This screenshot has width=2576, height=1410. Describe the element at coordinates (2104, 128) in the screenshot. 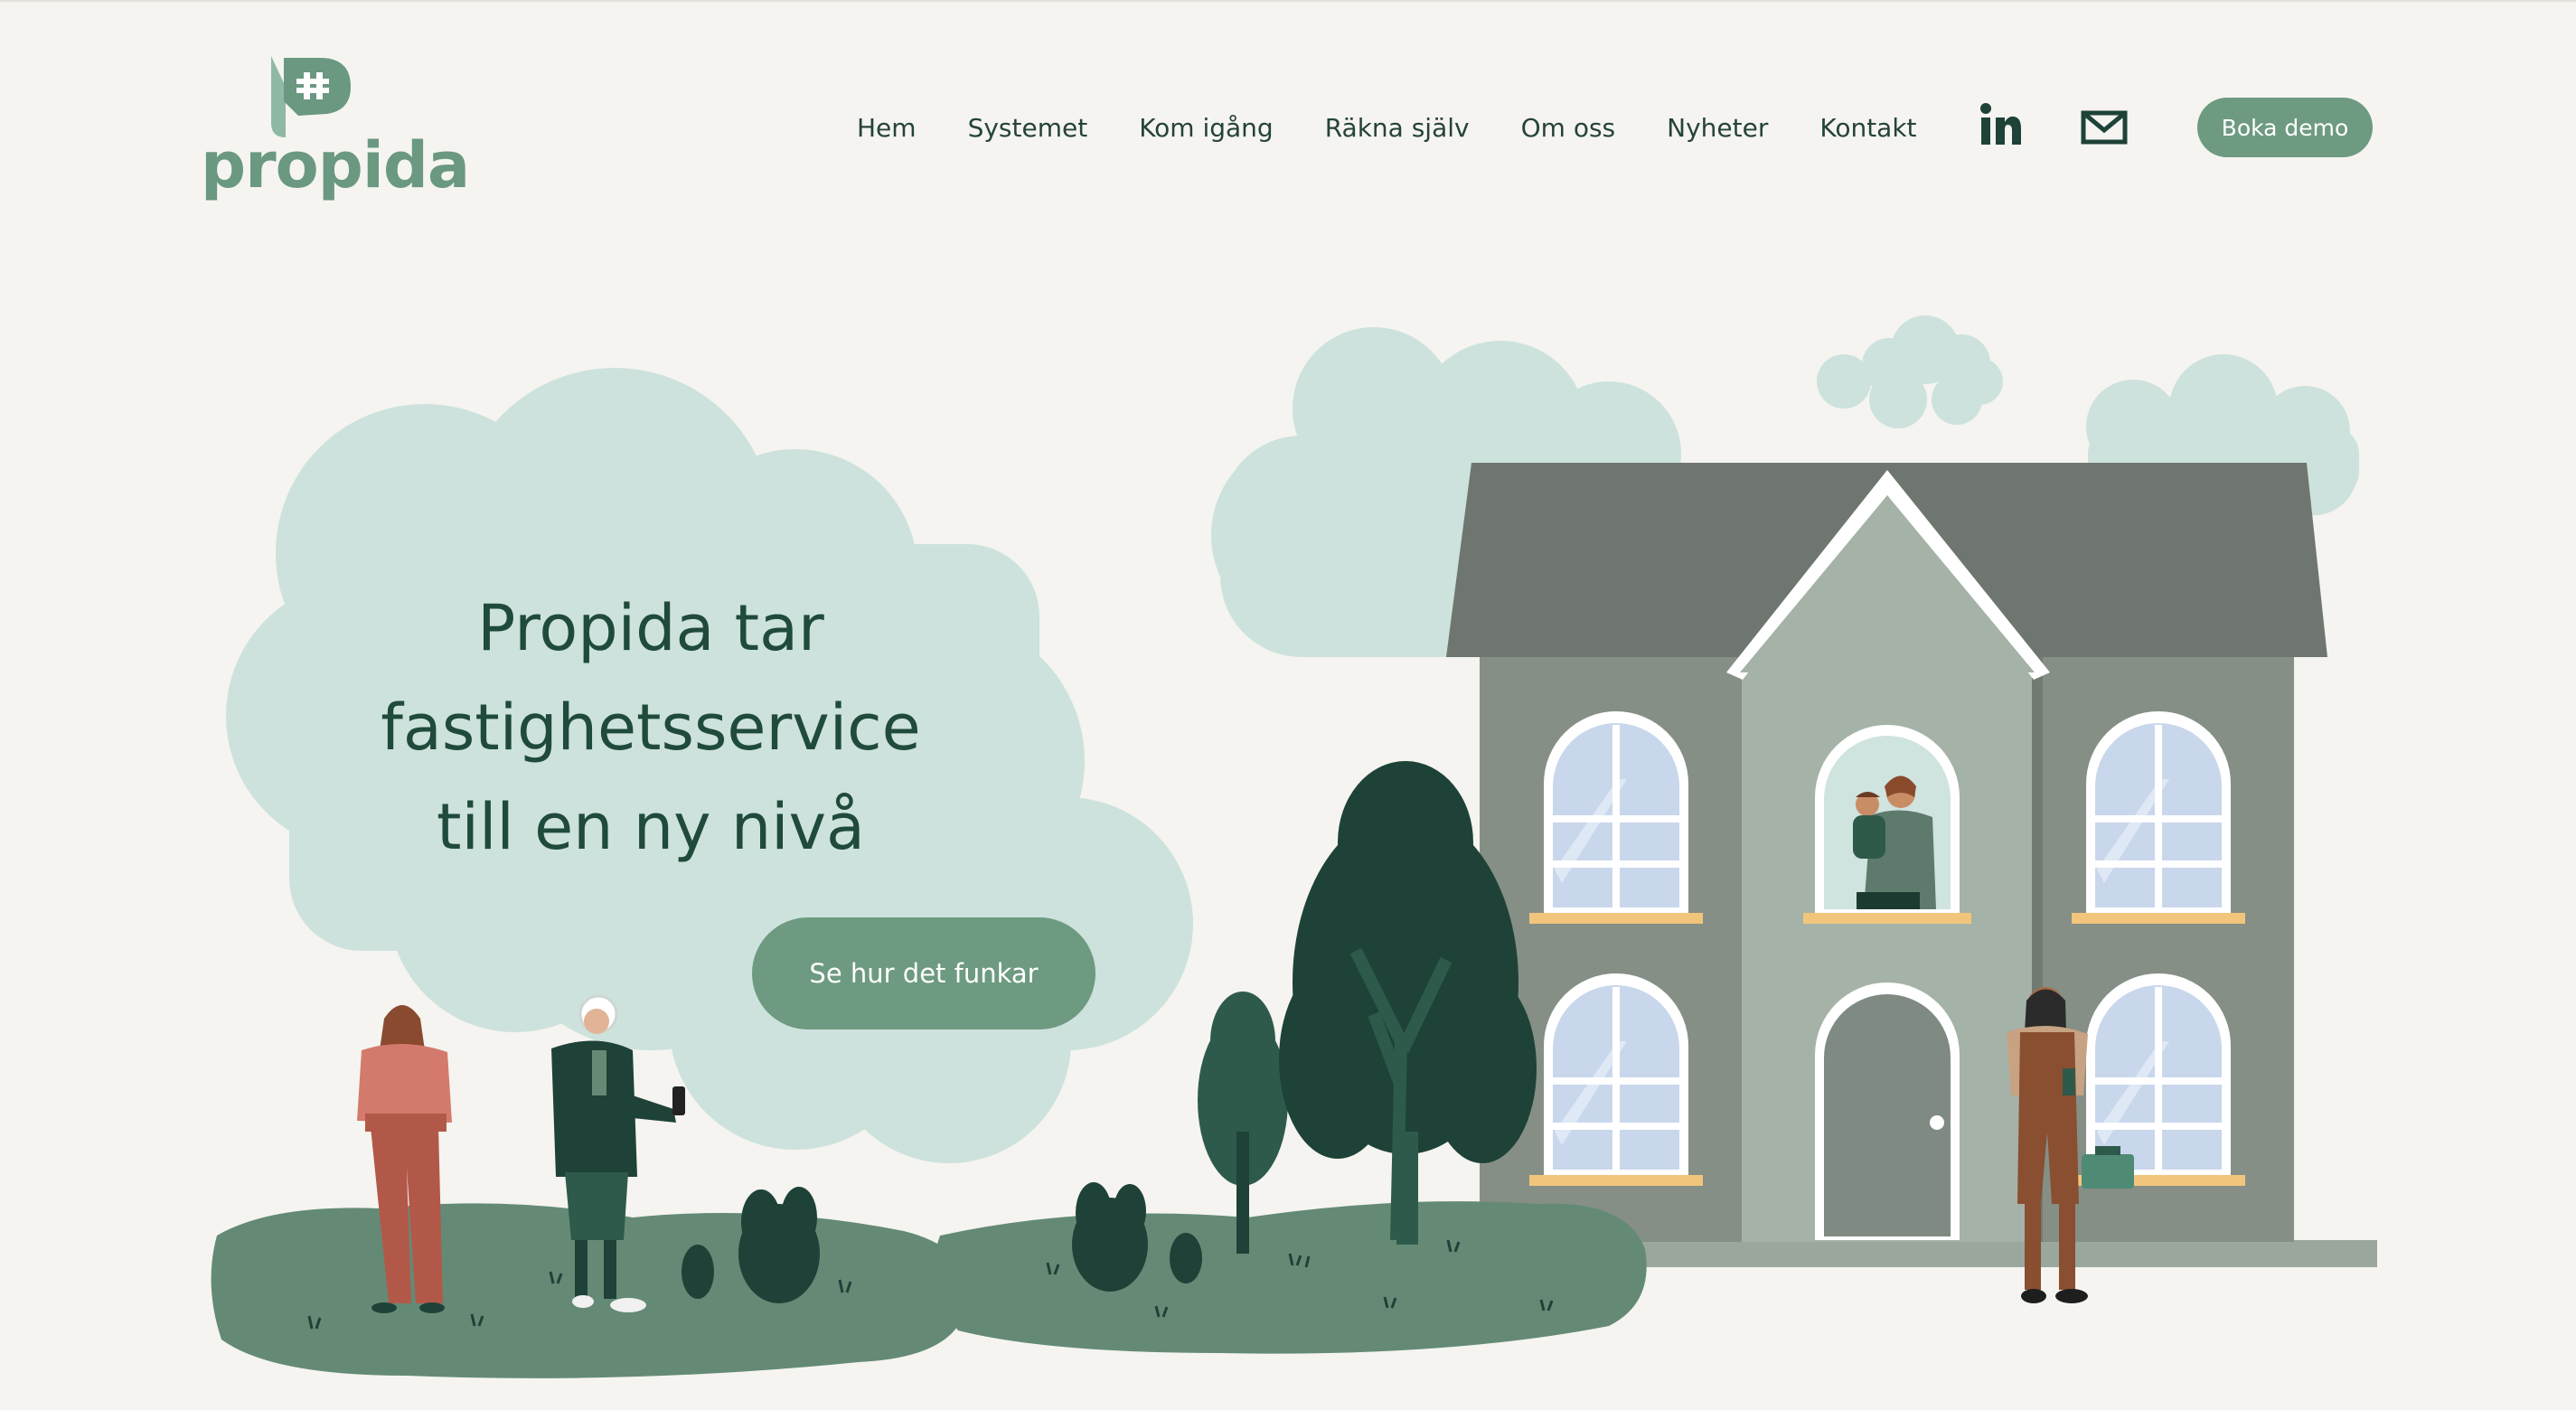

I see `mail-icon` at that location.